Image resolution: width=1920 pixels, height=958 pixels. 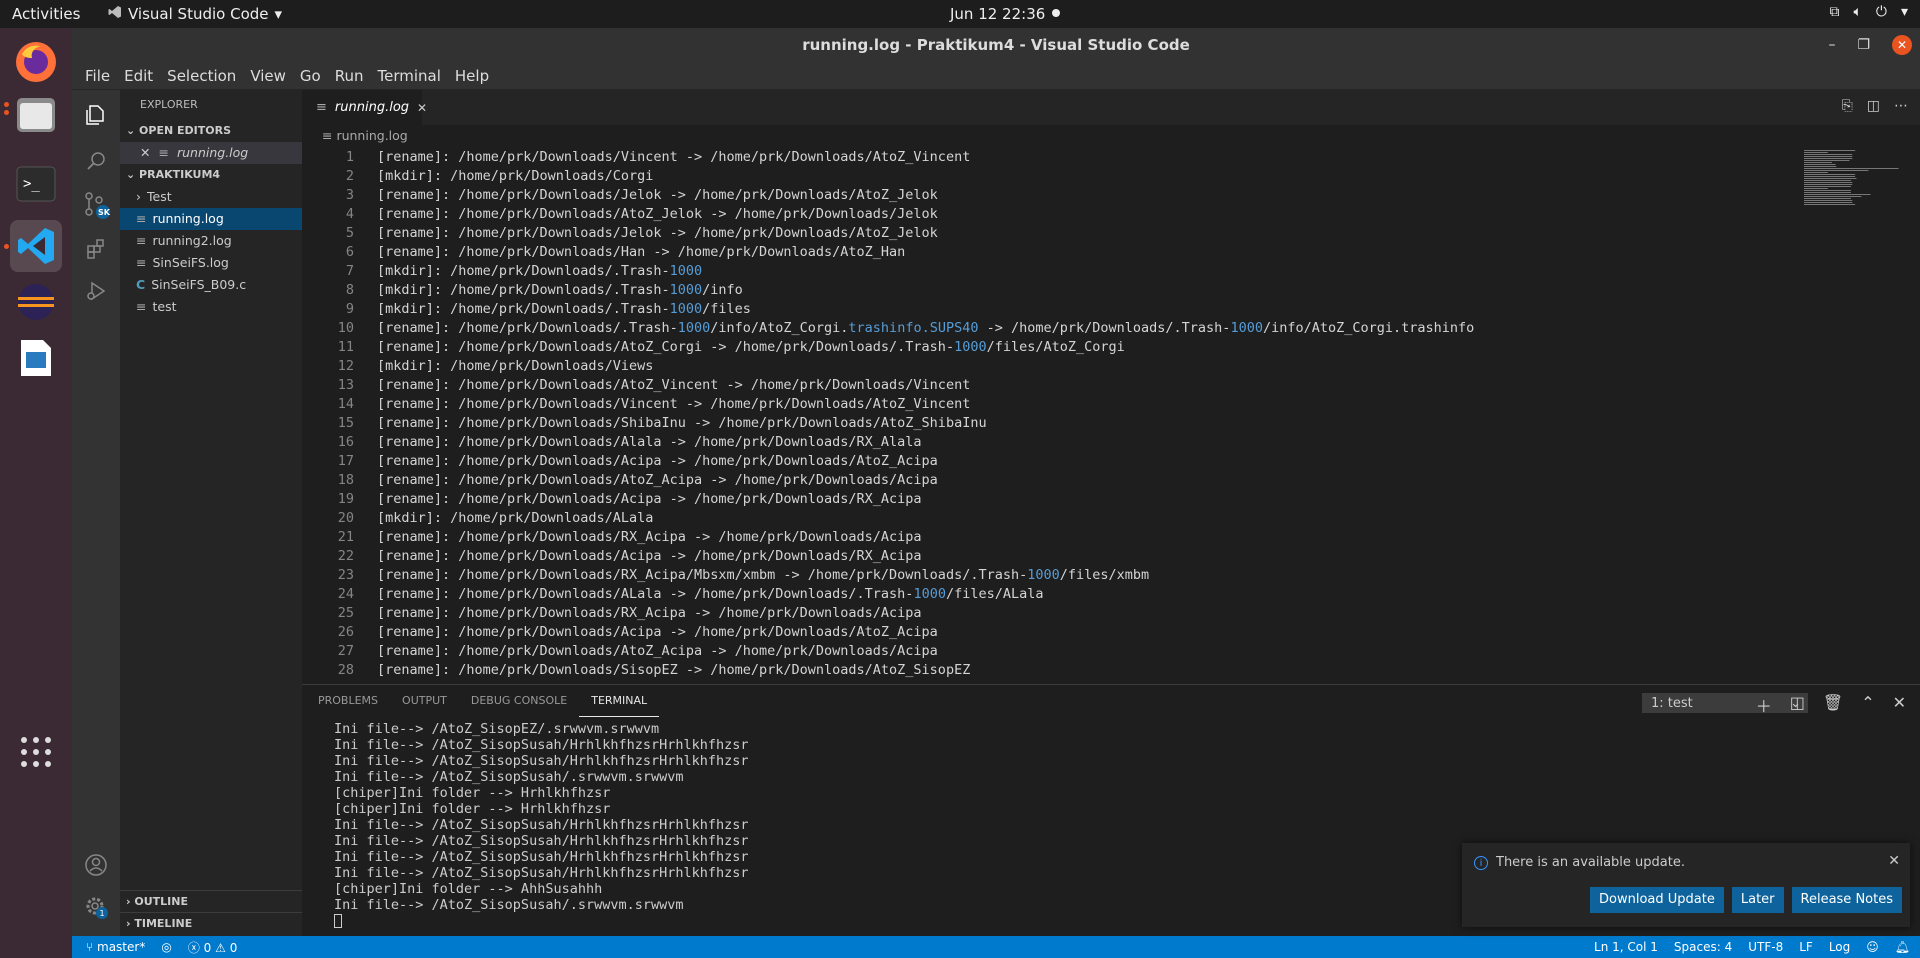 I want to click on indentation: Spaces: 4, so click(x=1703, y=947).